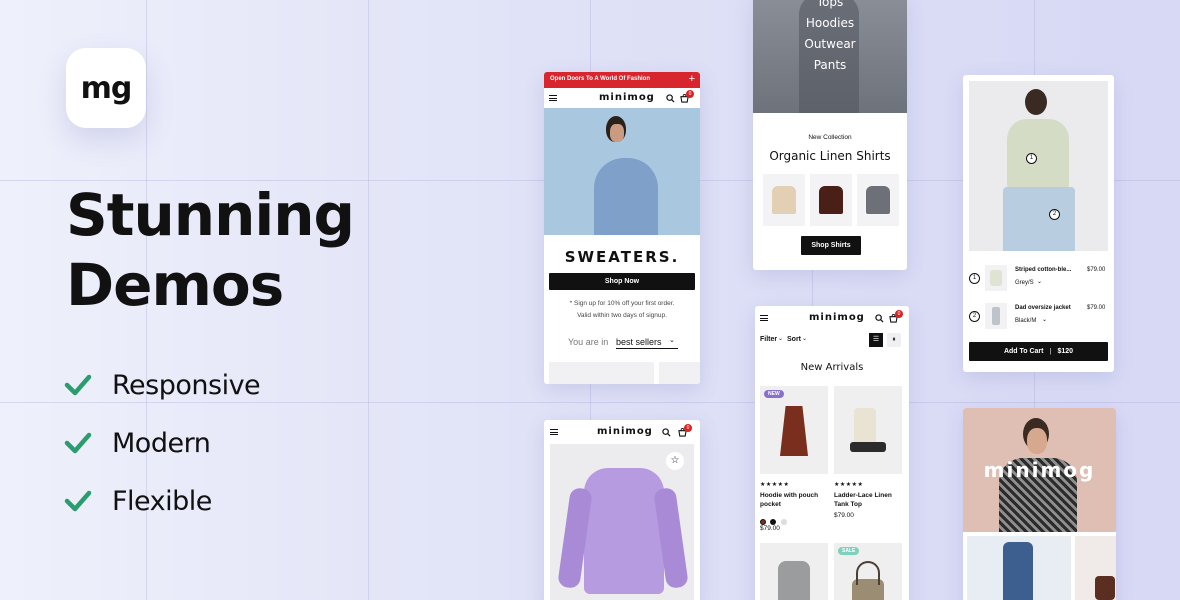  I want to click on logo-text: mg, so click(106, 88).